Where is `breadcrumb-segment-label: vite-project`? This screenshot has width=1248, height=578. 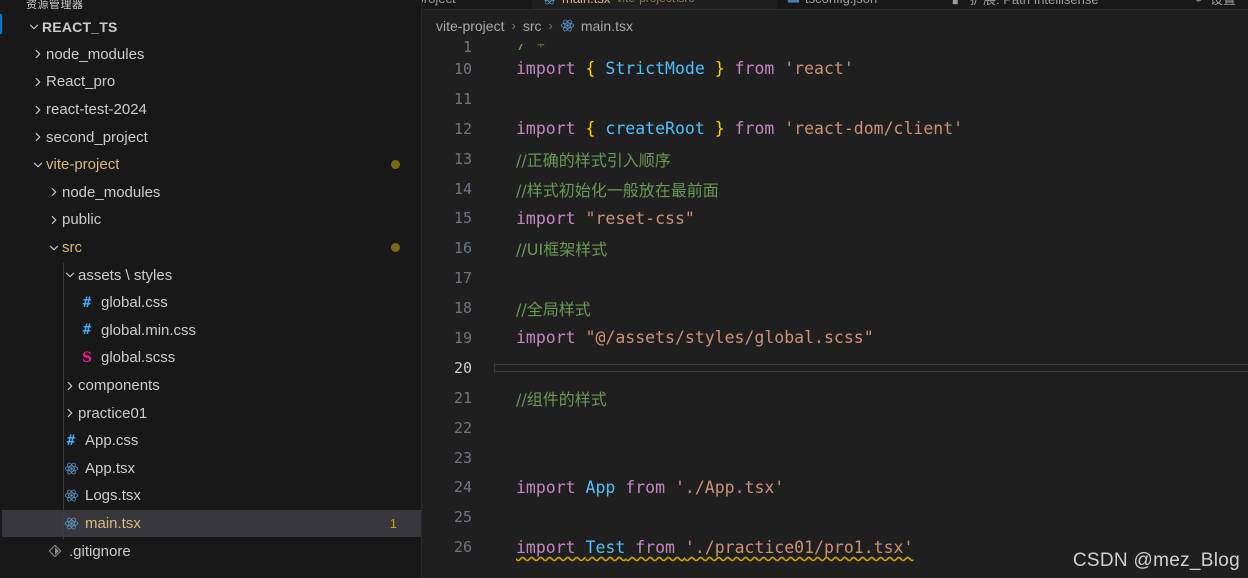 breadcrumb-segment-label: vite-project is located at coordinates (470, 25).